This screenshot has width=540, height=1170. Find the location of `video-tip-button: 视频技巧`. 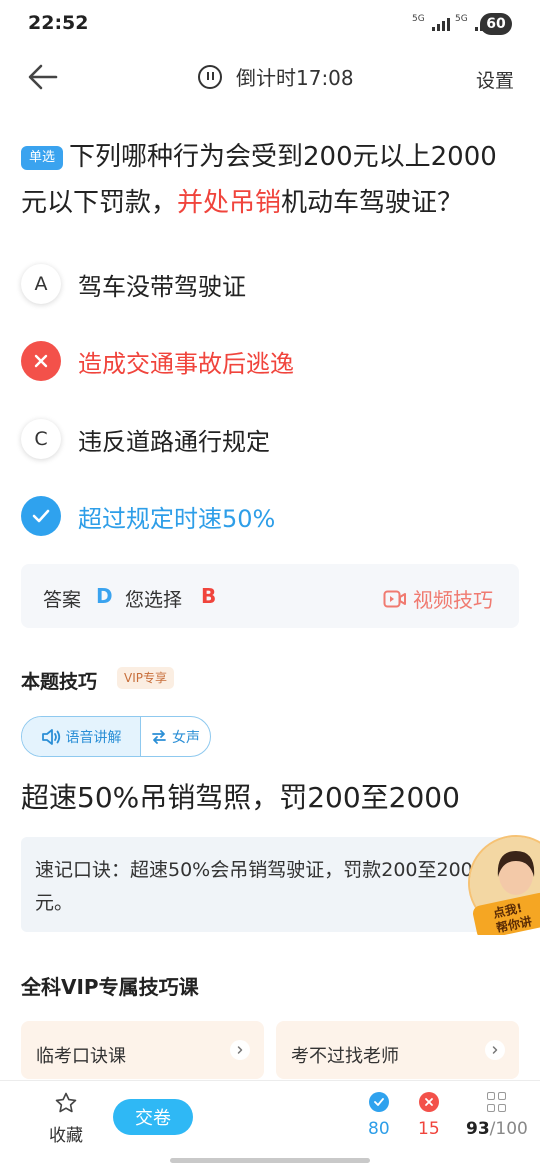

video-tip-button: 视频技巧 is located at coordinates (438, 598).